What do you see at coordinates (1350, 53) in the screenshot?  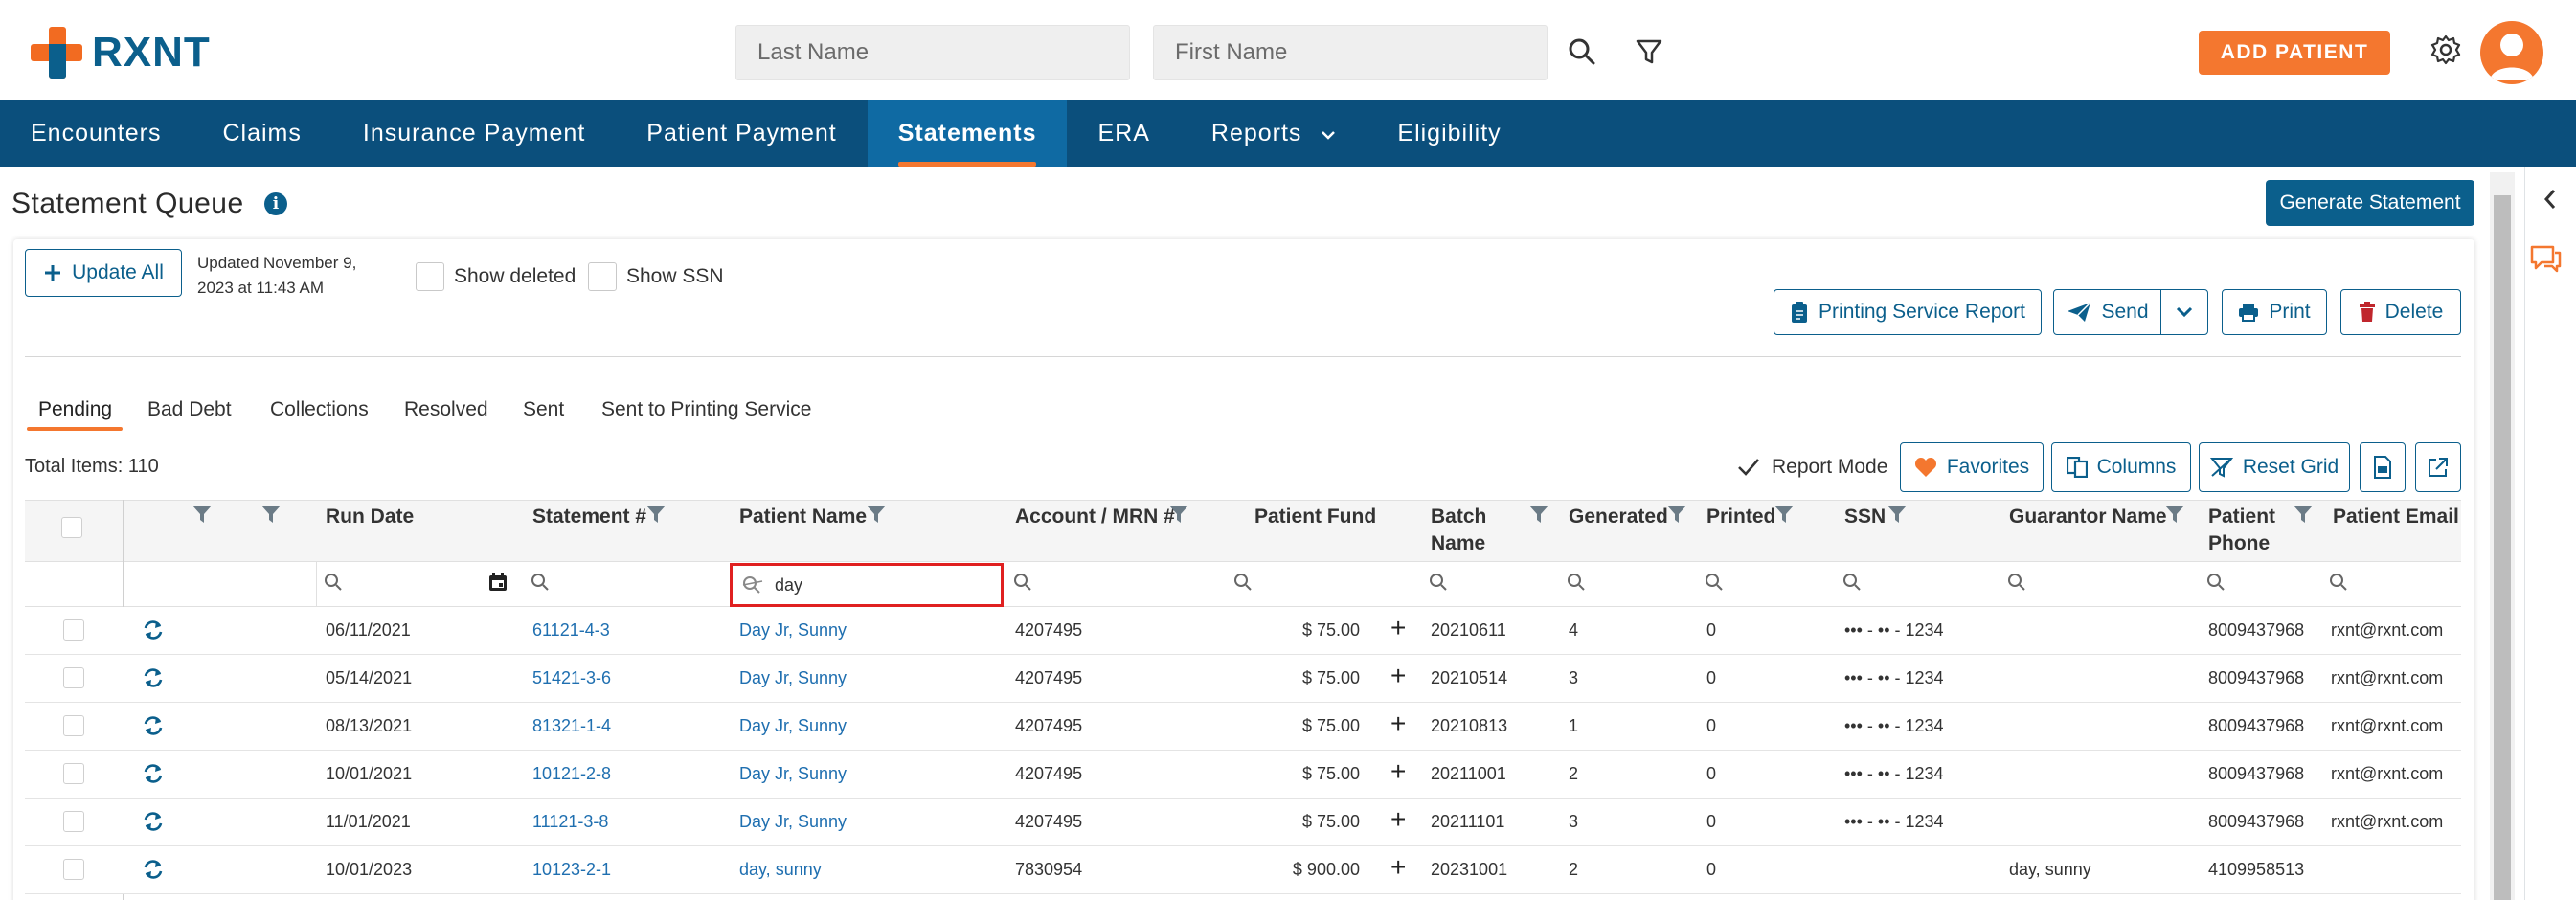 I see `first-name-input` at bounding box center [1350, 53].